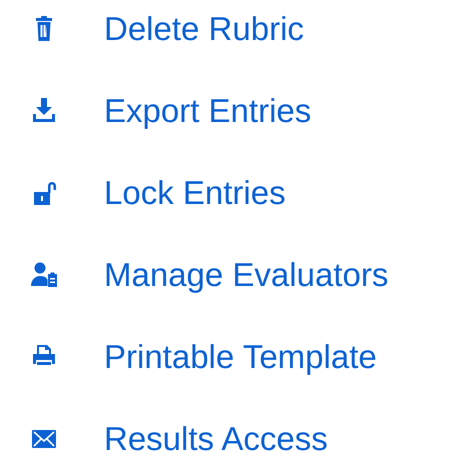 The width and height of the screenshot is (462, 469). Describe the element at coordinates (154, 193) in the screenshot. I see `menu-link: Lock Entries` at that location.